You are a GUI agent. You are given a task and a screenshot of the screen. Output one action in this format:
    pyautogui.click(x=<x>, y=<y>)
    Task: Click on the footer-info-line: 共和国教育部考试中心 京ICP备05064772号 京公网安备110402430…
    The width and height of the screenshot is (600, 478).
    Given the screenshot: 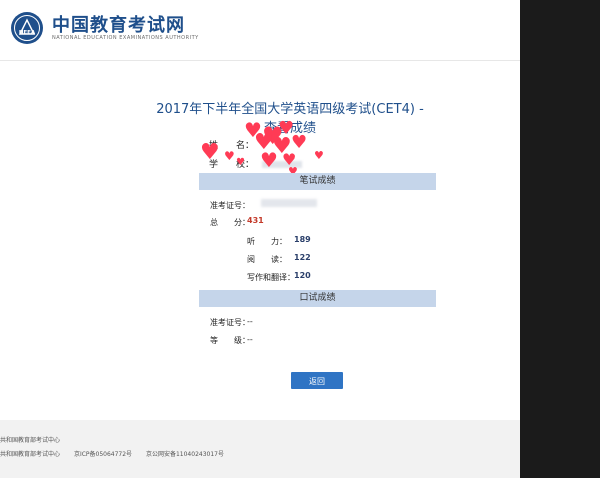 What is the action you would take?
    pyautogui.click(x=112, y=453)
    